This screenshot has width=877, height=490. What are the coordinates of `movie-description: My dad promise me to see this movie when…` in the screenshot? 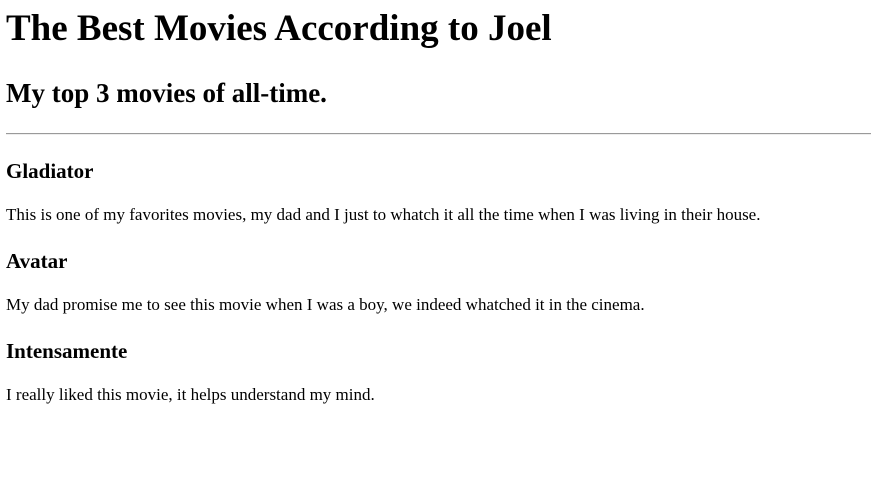 It's located at (325, 304).